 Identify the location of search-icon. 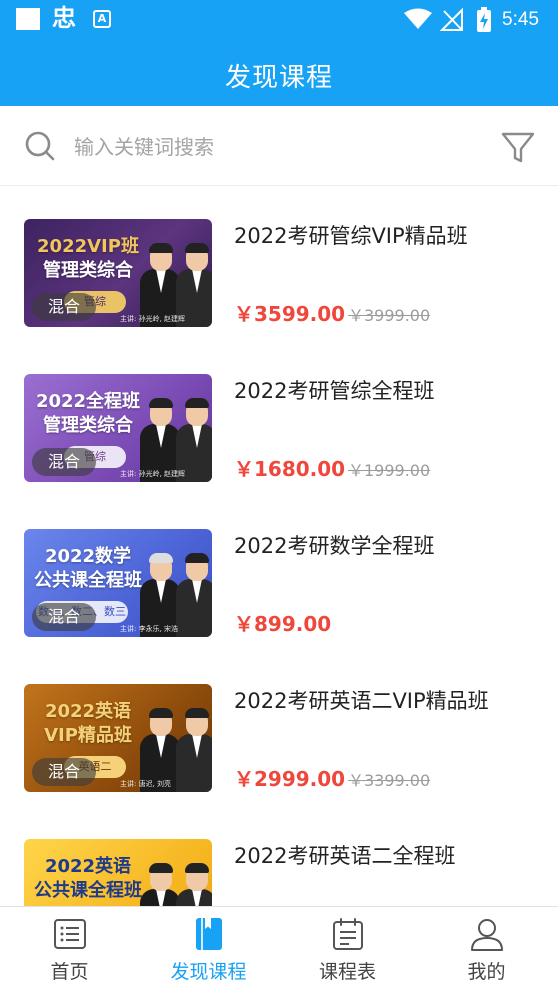
(40, 146).